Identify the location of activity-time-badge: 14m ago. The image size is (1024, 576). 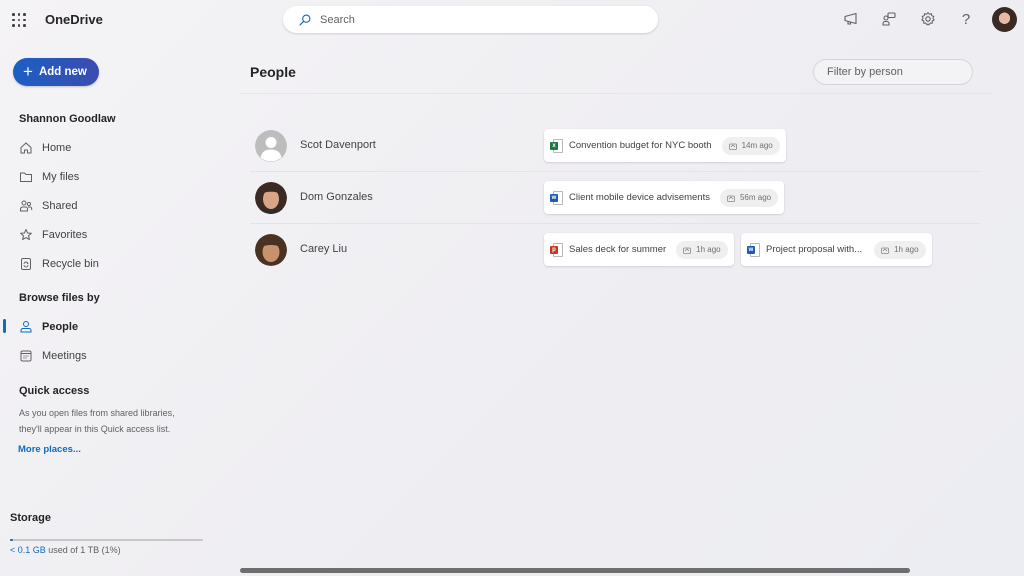
(750, 145).